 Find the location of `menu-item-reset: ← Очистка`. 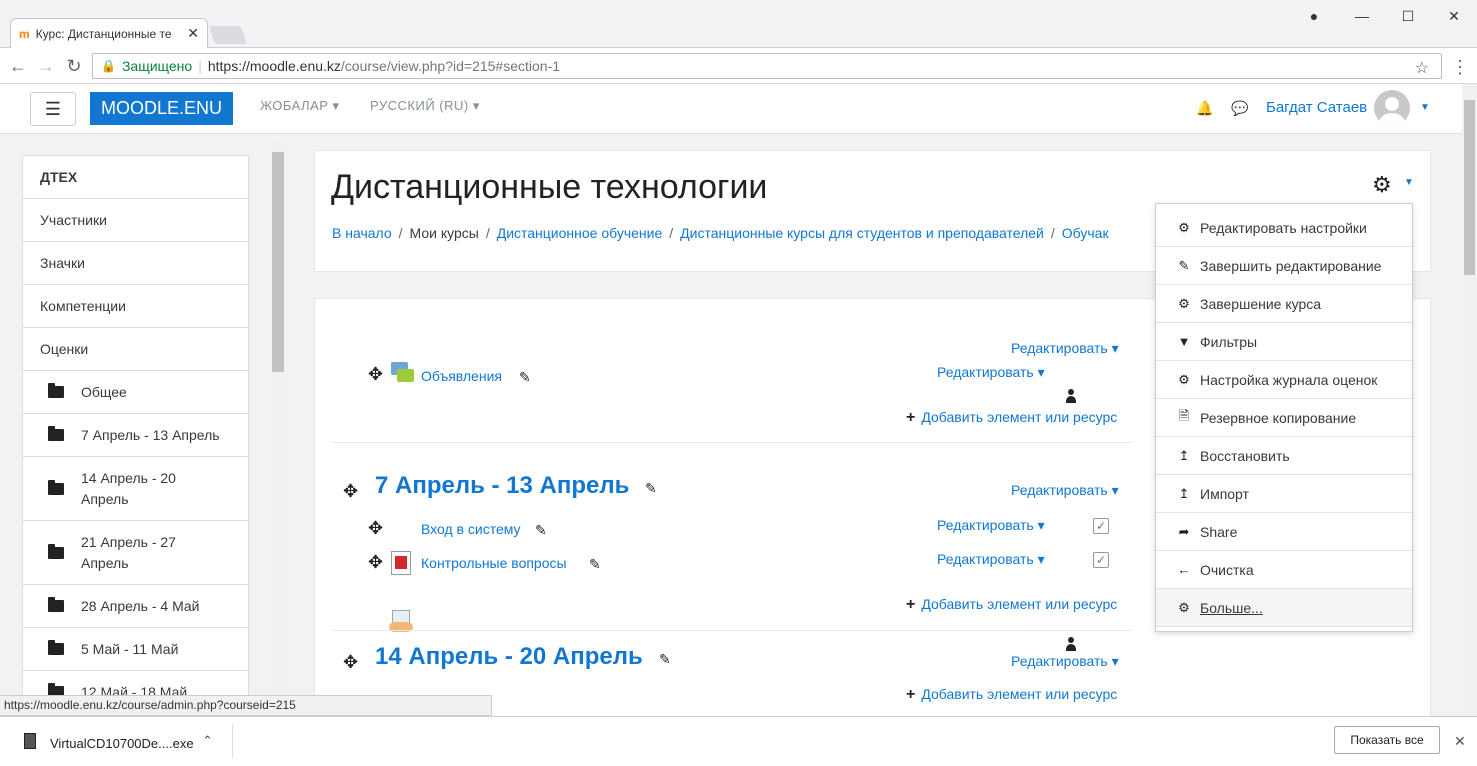

menu-item-reset: ← Очистка is located at coordinates (1284, 570).